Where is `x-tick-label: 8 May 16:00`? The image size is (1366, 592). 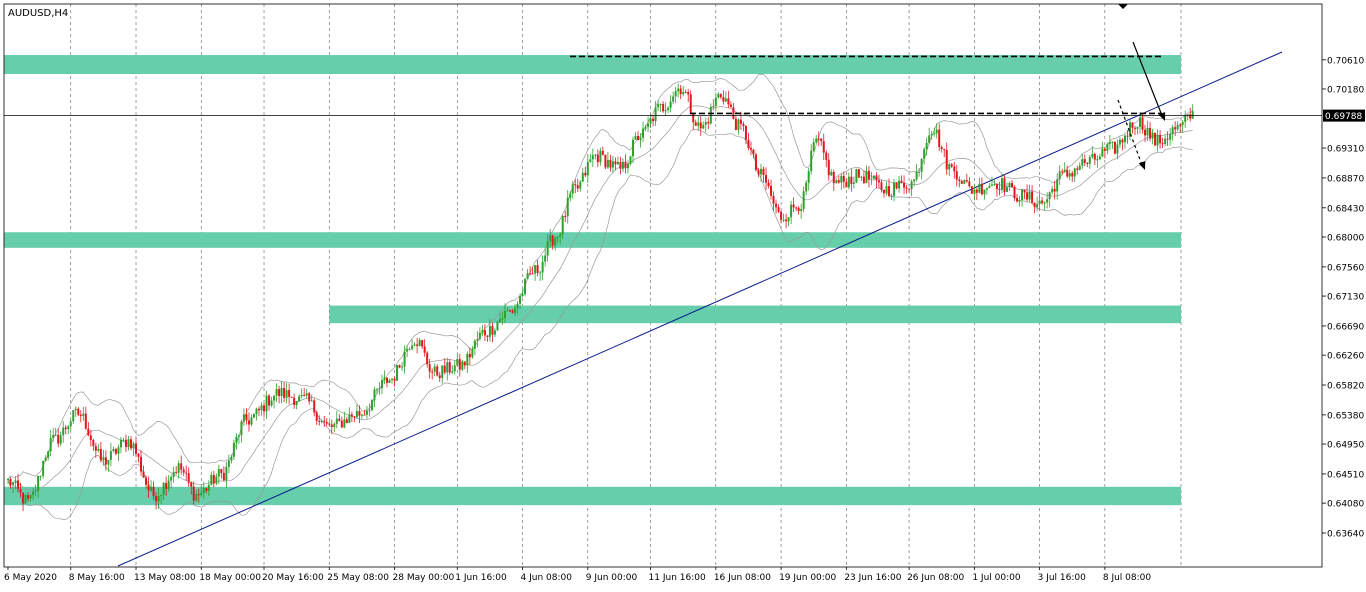 x-tick-label: 8 May 16:00 is located at coordinates (97, 578).